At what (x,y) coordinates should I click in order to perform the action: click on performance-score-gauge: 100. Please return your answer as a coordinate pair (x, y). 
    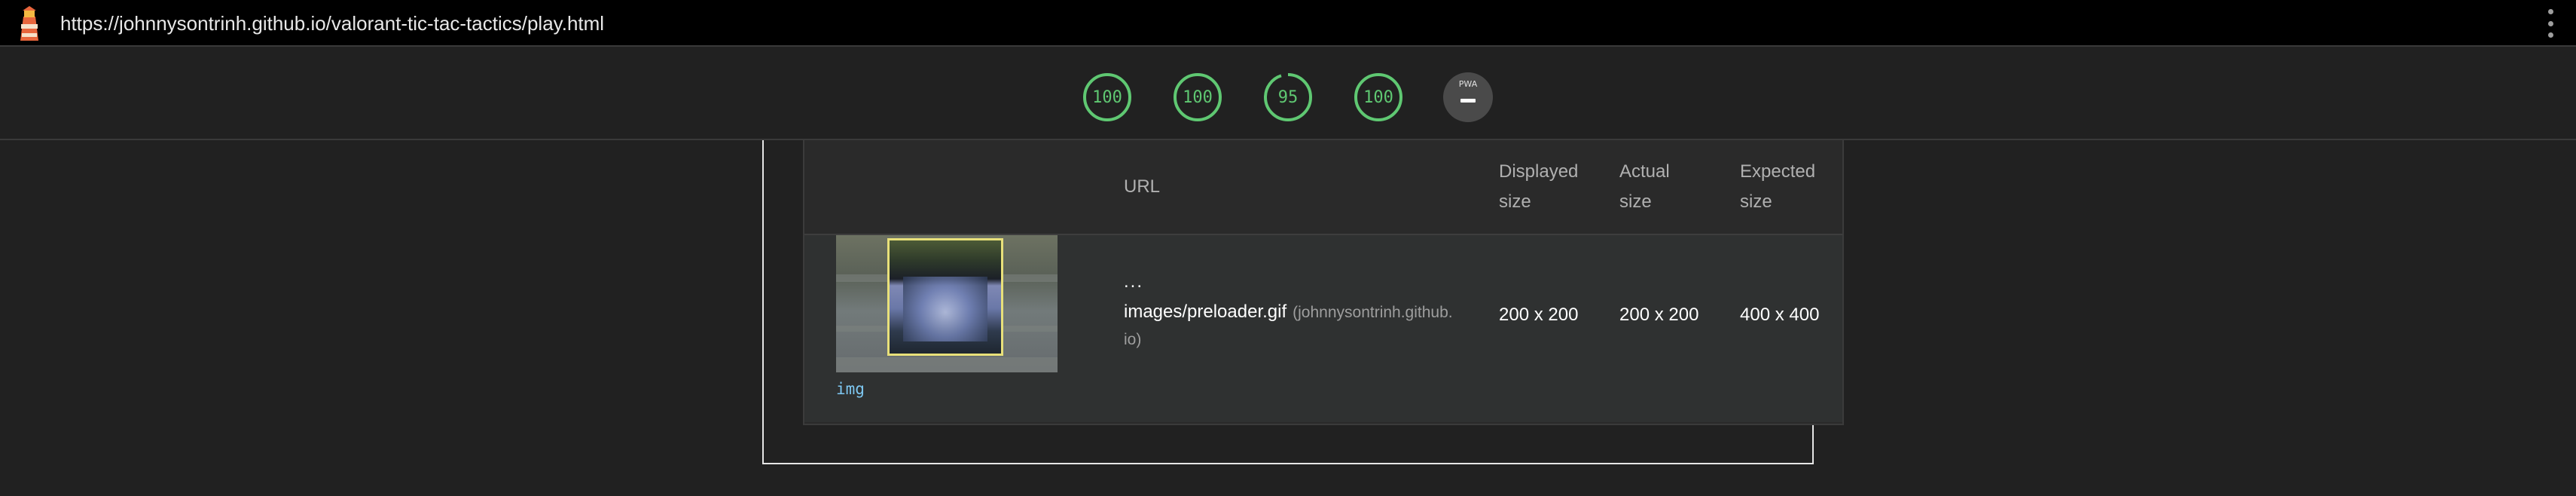
    Looking at the image, I should click on (1107, 97).